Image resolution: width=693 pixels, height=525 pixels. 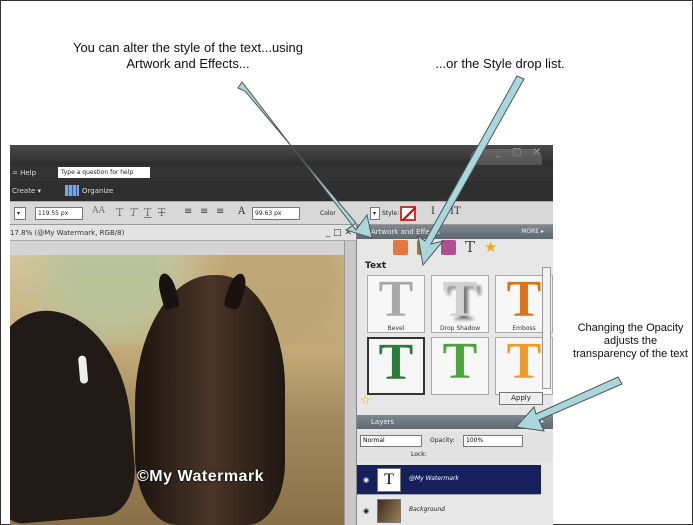 What do you see at coordinates (161, 212) in the screenshot?
I see `strikethrough-button: T` at bounding box center [161, 212].